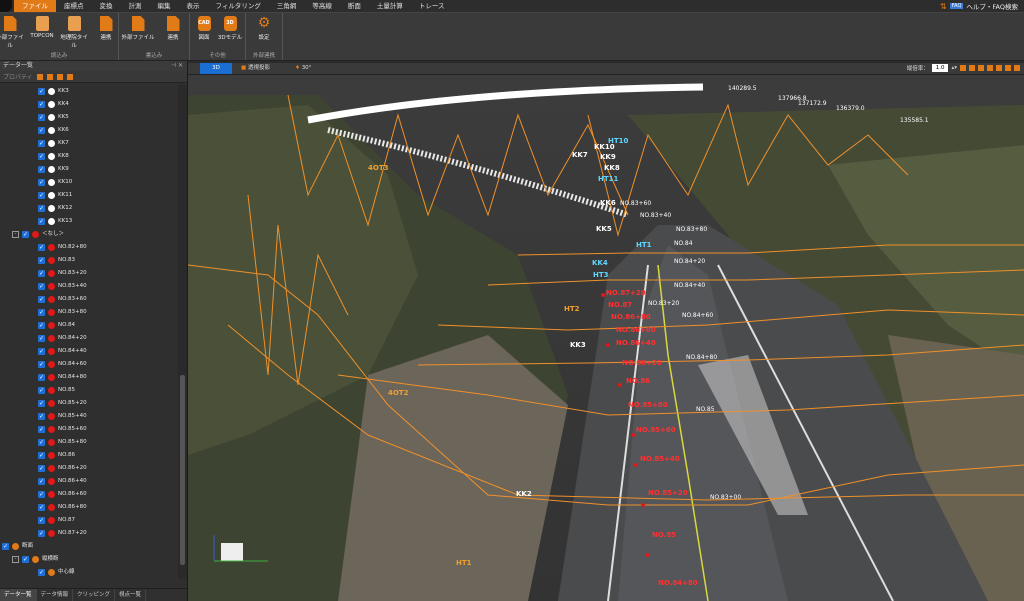  Describe the element at coordinates (216, 68) in the screenshot. I see `tab-3d: 3D` at that location.